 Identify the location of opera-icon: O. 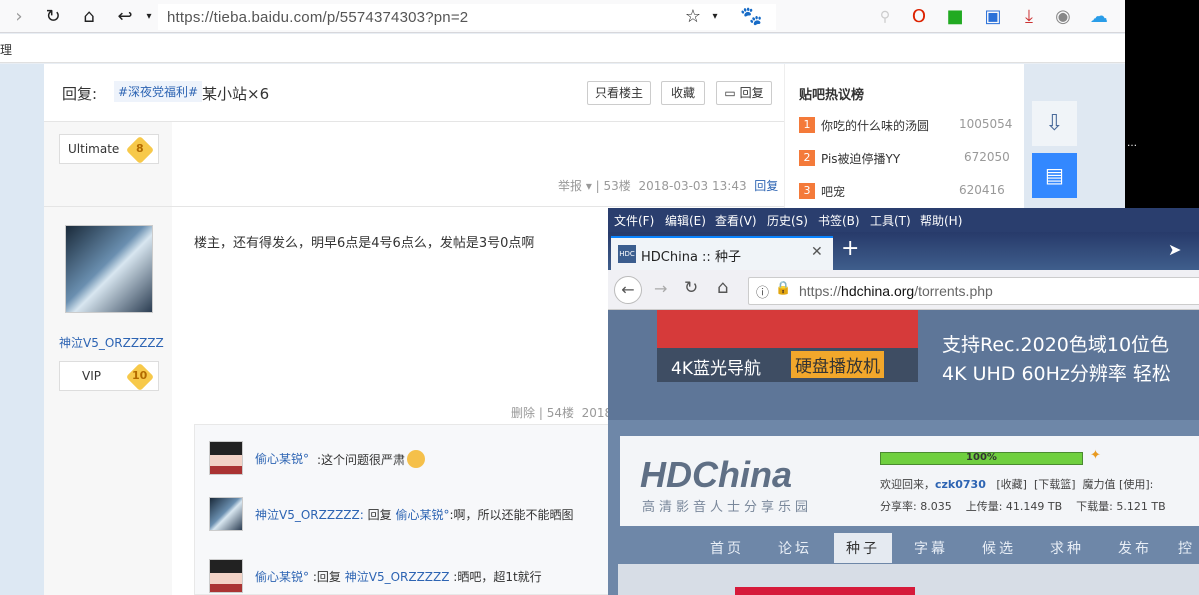
(919, 17).